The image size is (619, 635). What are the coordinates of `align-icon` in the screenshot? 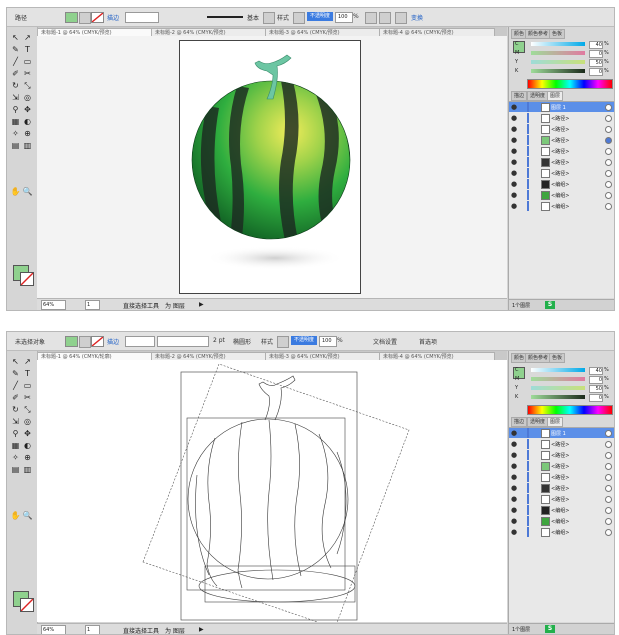 It's located at (385, 18).